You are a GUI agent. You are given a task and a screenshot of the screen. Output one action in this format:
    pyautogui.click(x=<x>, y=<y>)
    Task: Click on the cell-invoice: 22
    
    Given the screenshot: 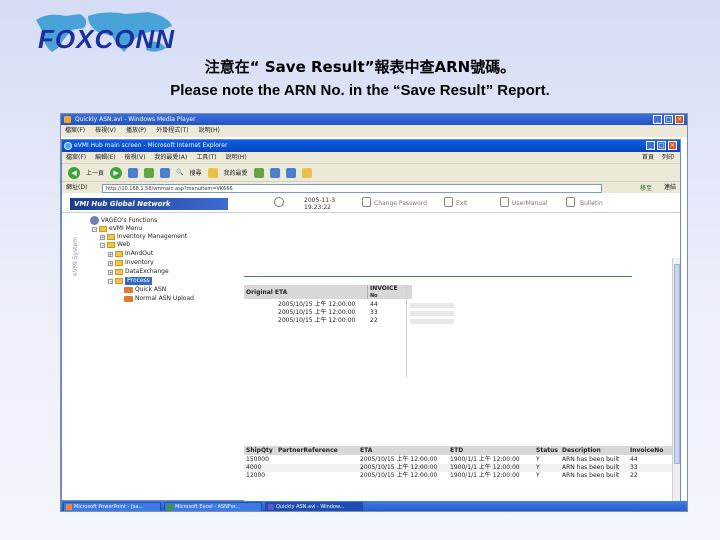 What is the action you would take?
    pyautogui.click(x=634, y=475)
    